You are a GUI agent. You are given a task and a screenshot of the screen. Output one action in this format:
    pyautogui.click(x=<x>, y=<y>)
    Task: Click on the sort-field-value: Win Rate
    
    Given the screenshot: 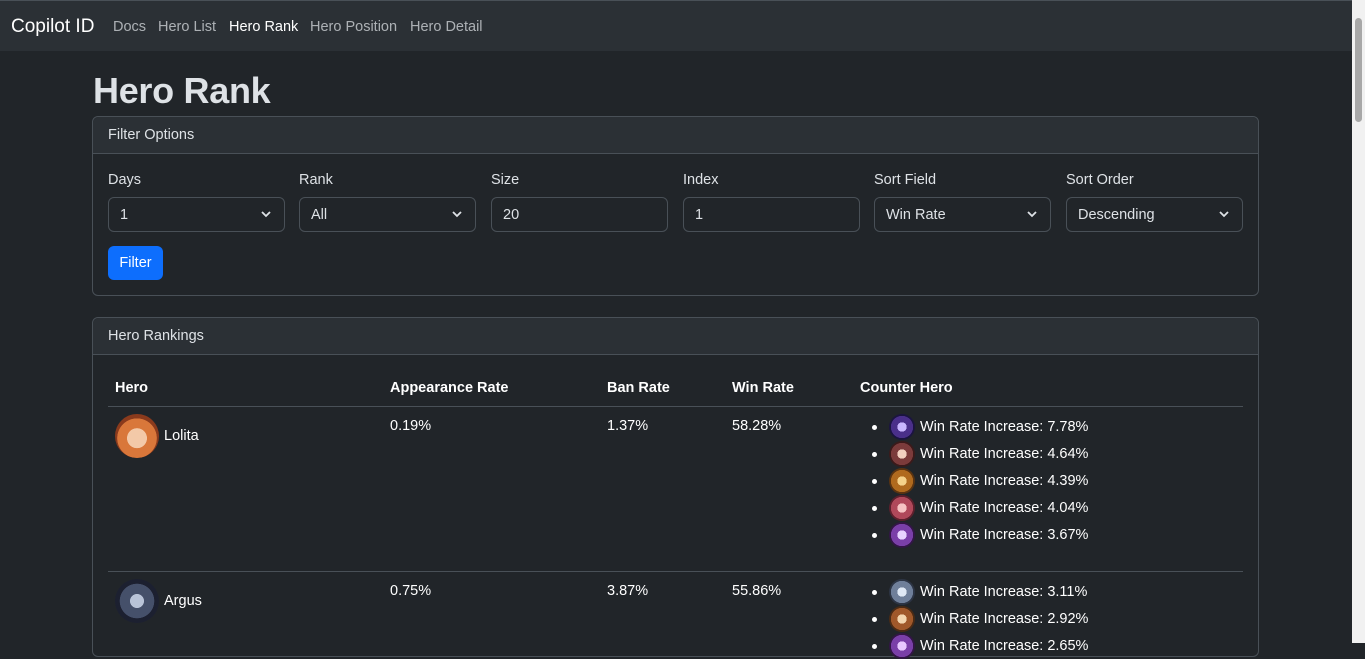 What is the action you would take?
    pyautogui.click(x=916, y=215)
    